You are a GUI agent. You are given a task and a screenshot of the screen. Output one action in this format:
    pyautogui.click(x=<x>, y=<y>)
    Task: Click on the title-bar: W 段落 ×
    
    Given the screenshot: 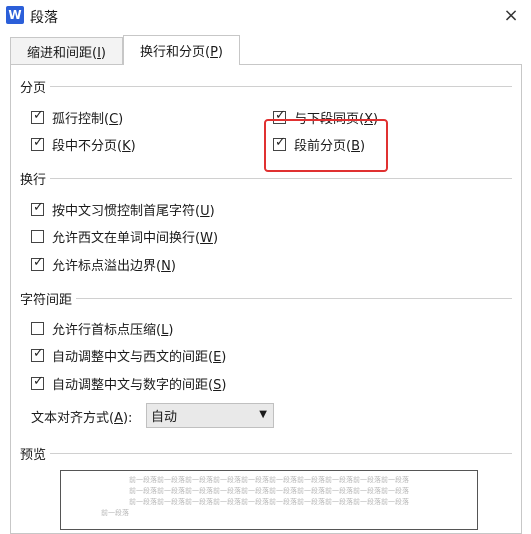 What is the action you would take?
    pyautogui.click(x=265, y=16)
    